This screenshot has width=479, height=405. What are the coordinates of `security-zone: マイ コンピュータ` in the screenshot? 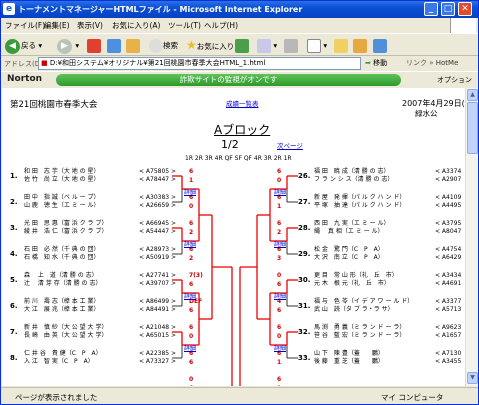 It's located at (412, 397).